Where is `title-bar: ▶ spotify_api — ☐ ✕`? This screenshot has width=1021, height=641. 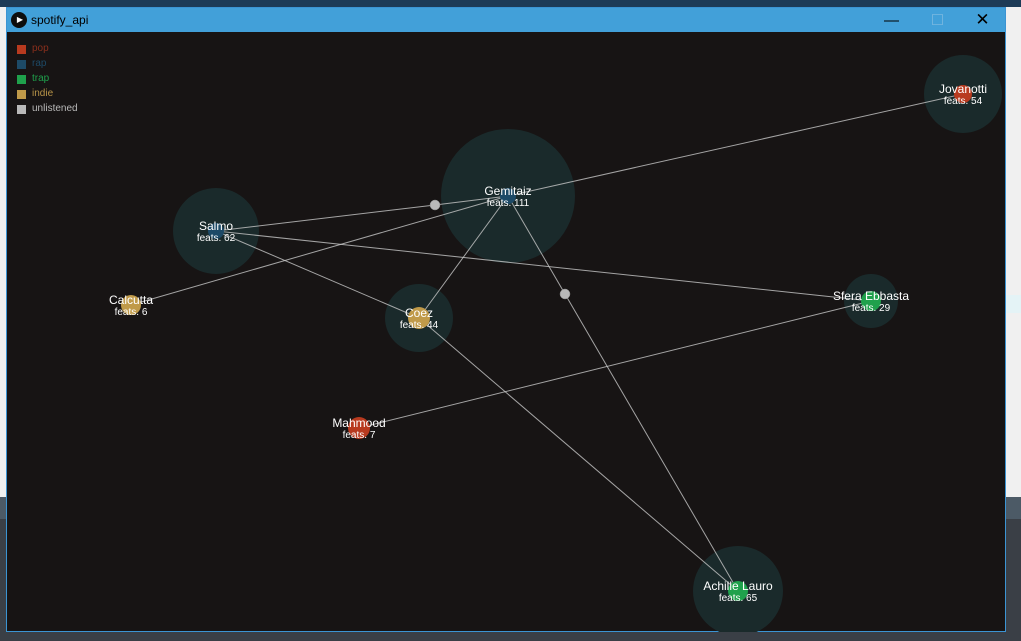
title-bar: ▶ spotify_api — ☐ ✕ is located at coordinates (506, 20).